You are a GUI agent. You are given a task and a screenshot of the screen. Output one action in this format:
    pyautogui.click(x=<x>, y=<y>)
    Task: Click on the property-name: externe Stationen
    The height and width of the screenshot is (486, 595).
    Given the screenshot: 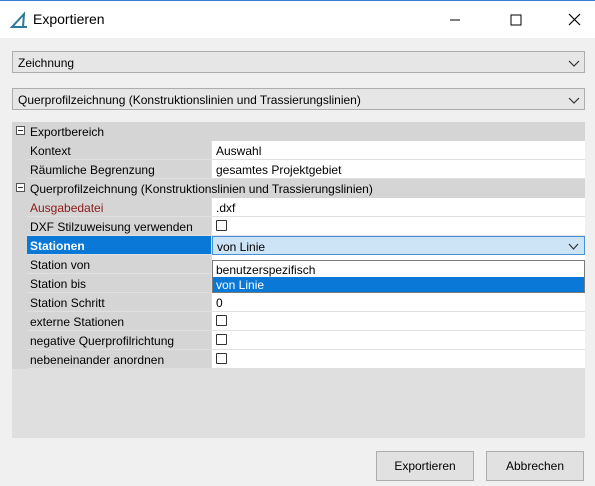 What is the action you would take?
    pyautogui.click(x=119, y=321)
    